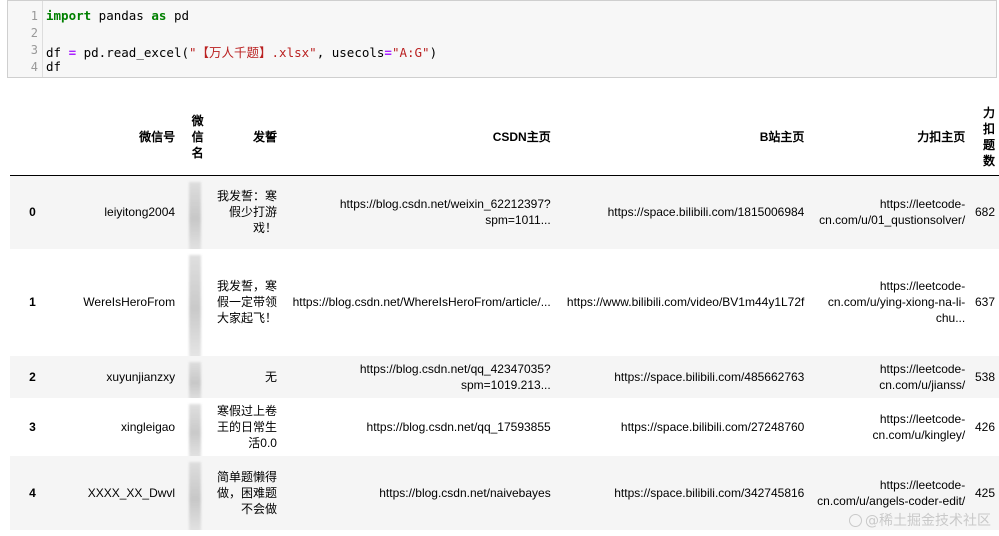 The image size is (999, 536). Describe the element at coordinates (244, 138) in the screenshot. I see `column-header-oath: 发誓` at that location.